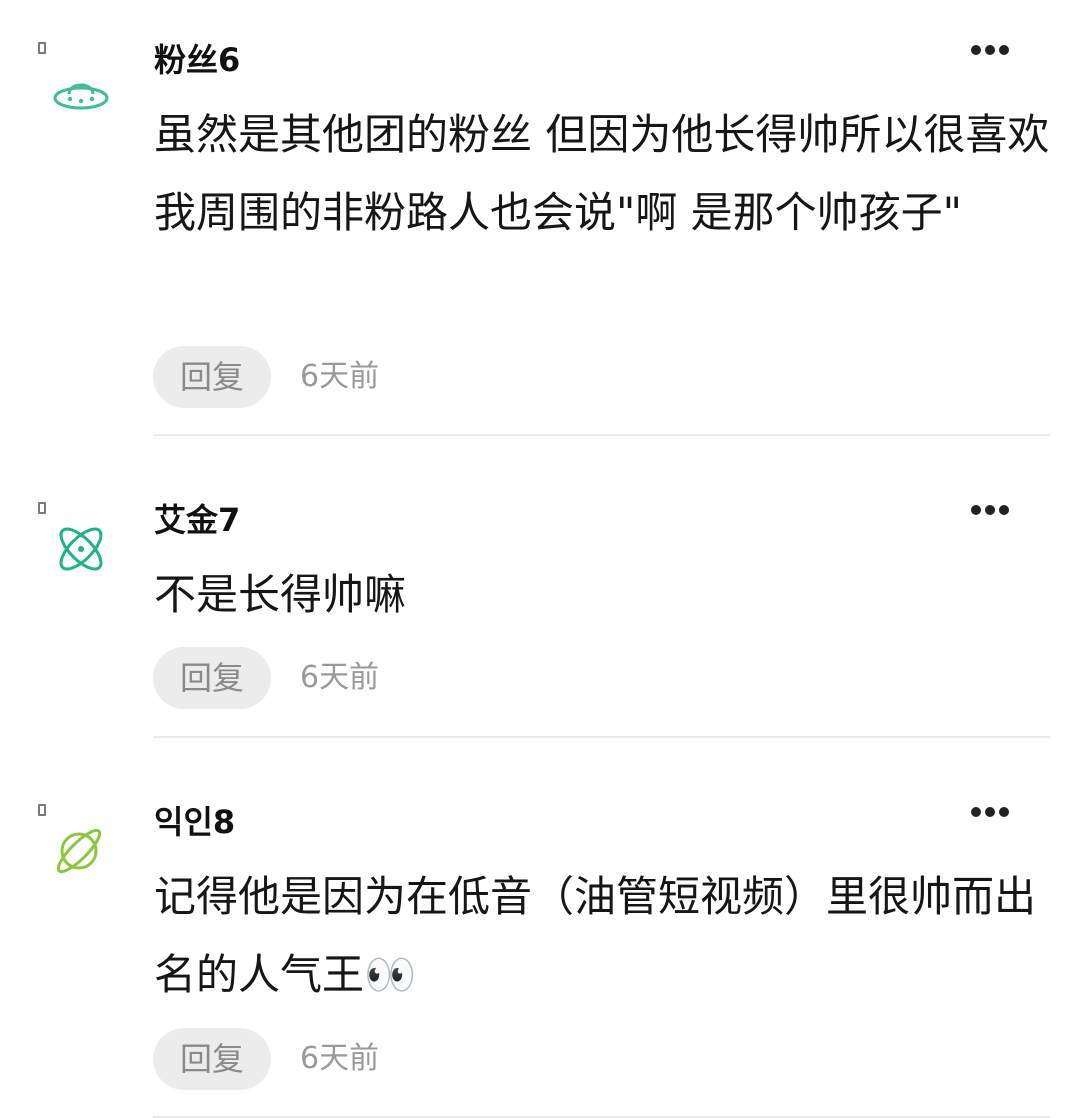 The width and height of the screenshot is (1080, 1118). I want to click on planet-icon, so click(79, 851).